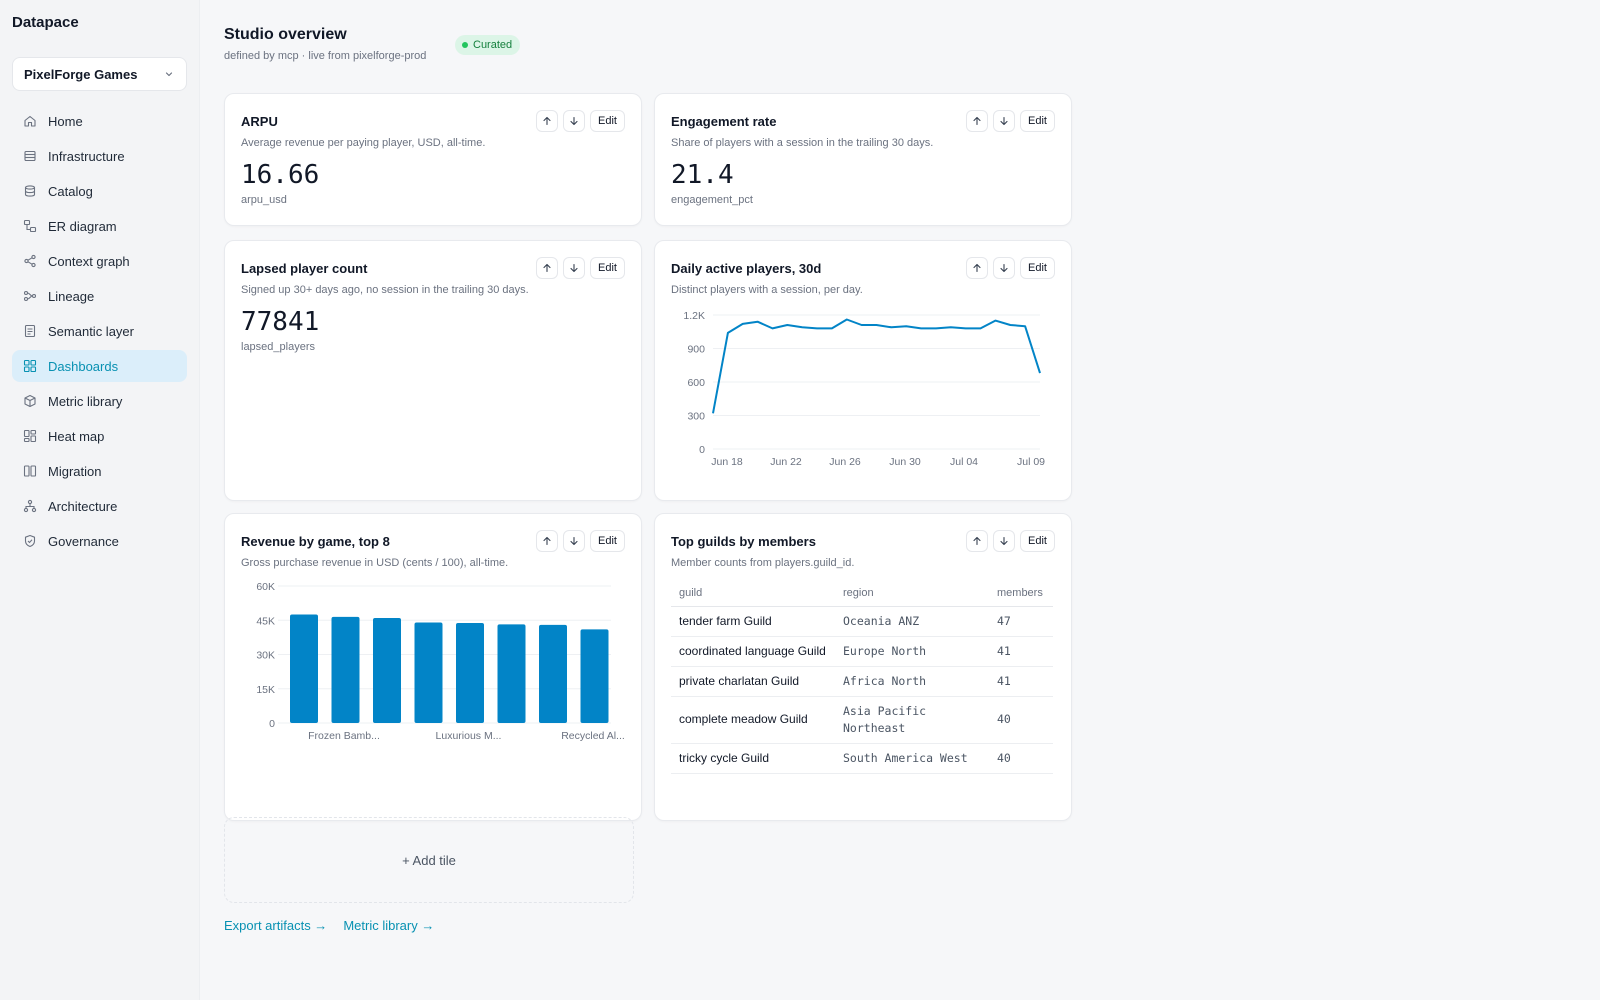 Image resolution: width=1600 pixels, height=1000 pixels. What do you see at coordinates (1021, 651) in the screenshot?
I see `cell-members: 41` at bounding box center [1021, 651].